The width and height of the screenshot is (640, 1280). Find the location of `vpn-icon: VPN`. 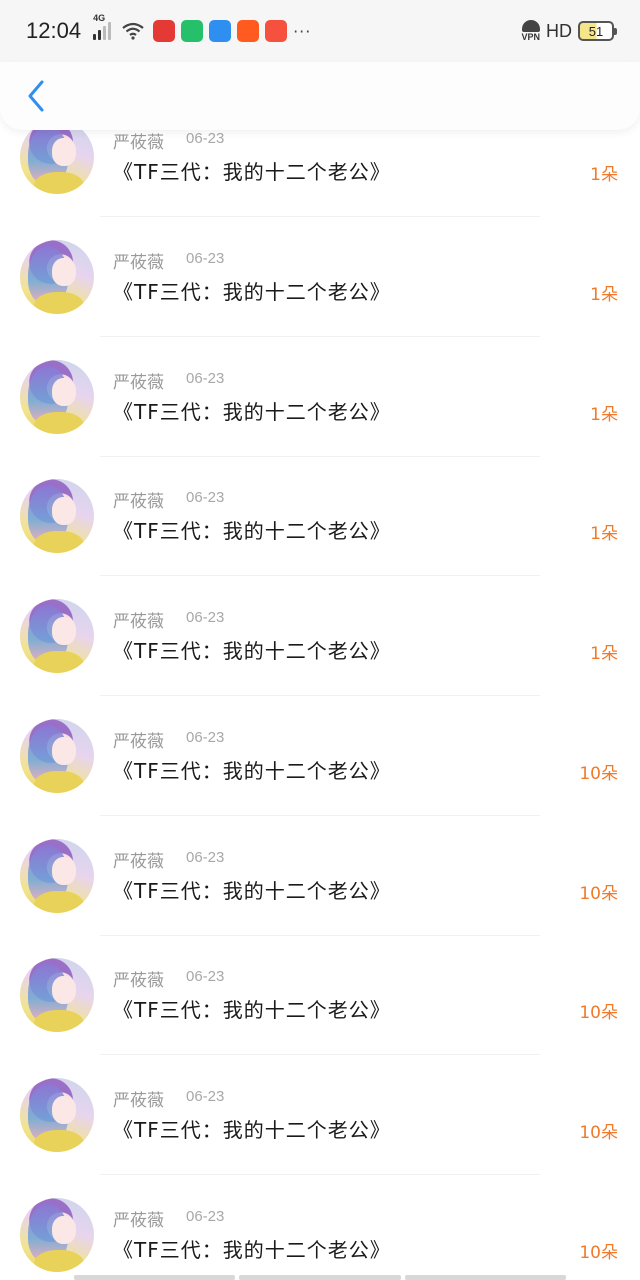

vpn-icon: VPN is located at coordinates (530, 31).